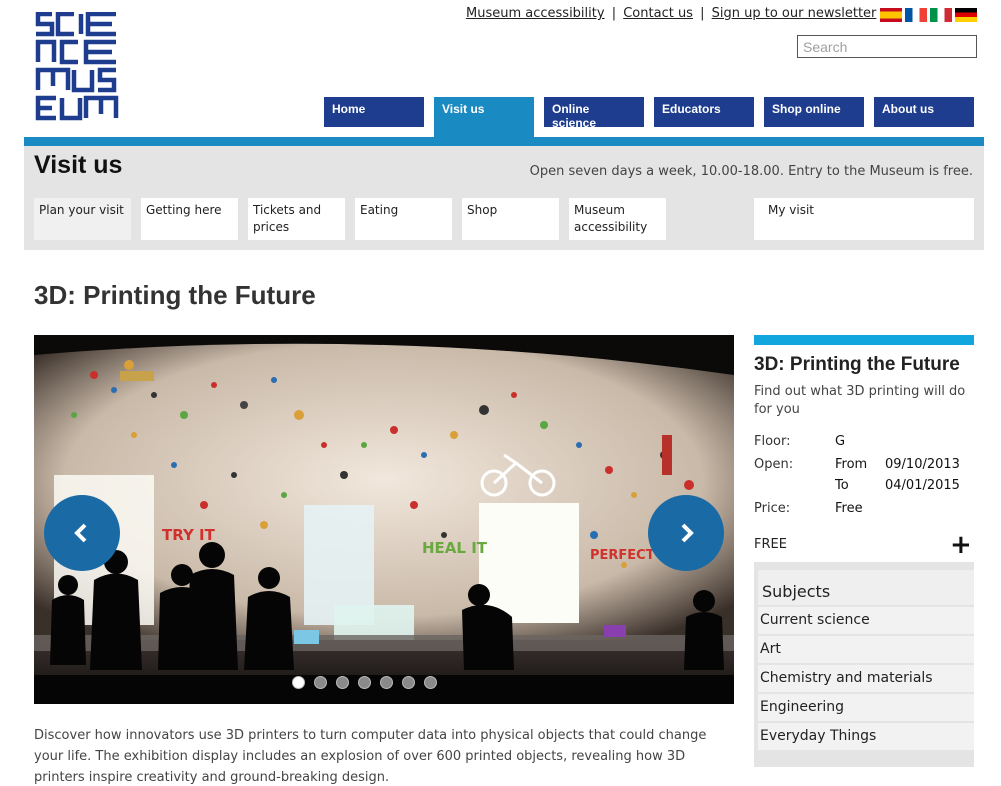 The image size is (1001, 786). What do you see at coordinates (864, 545) in the screenshot?
I see `free-row: FREE +` at bounding box center [864, 545].